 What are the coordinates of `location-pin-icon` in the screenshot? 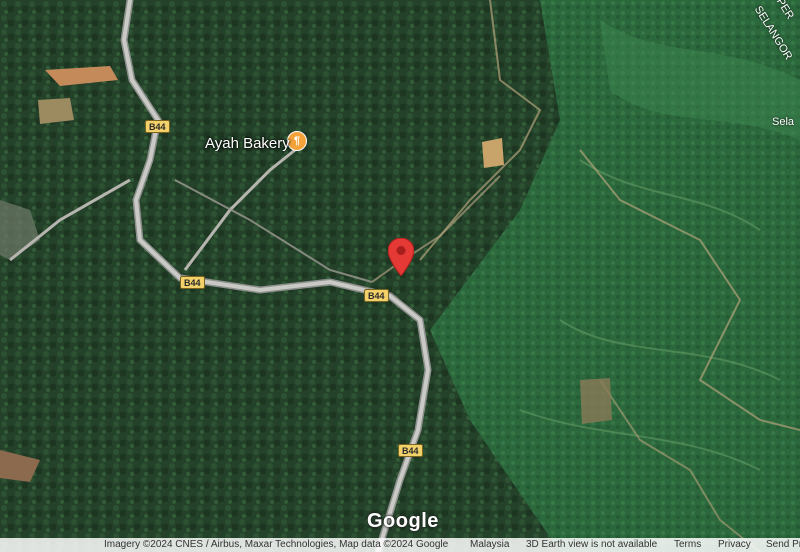 It's located at (401, 259).